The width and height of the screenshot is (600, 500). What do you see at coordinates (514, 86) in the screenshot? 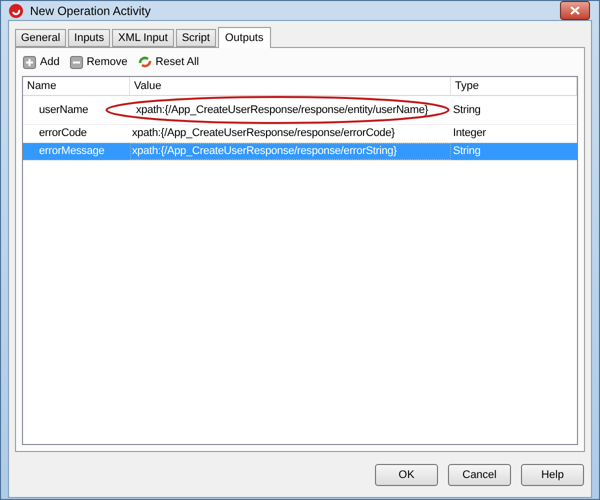
I see `column-header: Type` at bounding box center [514, 86].